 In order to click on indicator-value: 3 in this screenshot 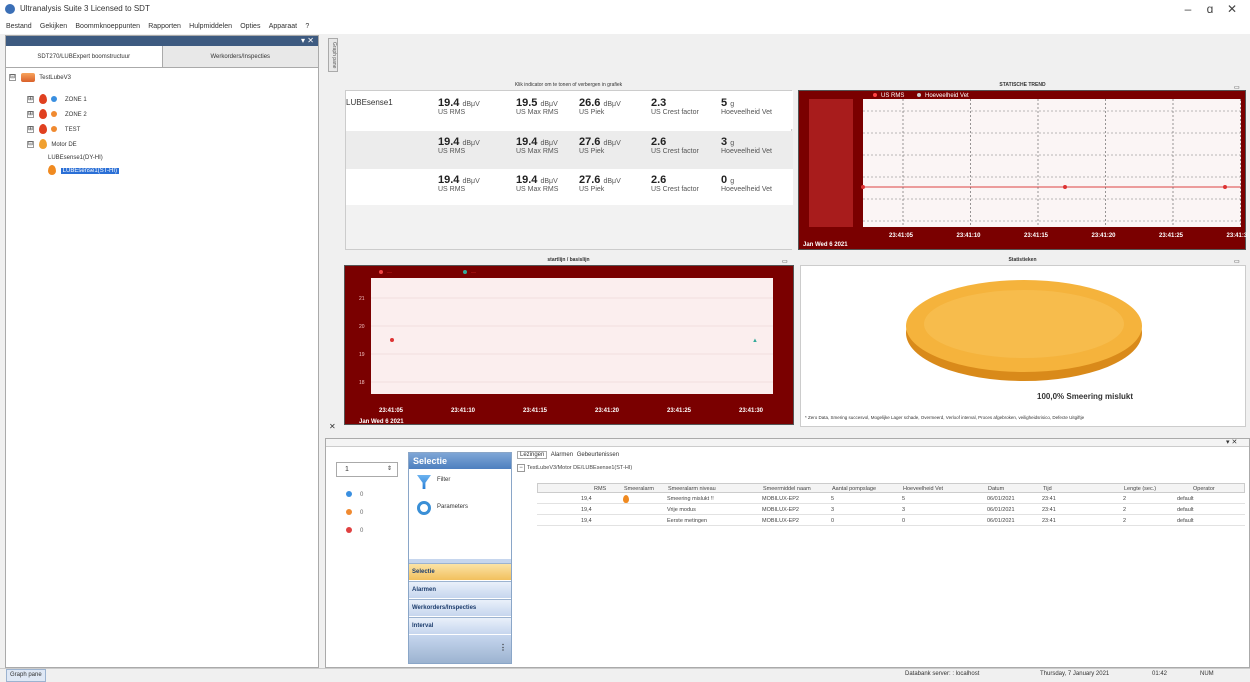, I will do `click(724, 142)`.